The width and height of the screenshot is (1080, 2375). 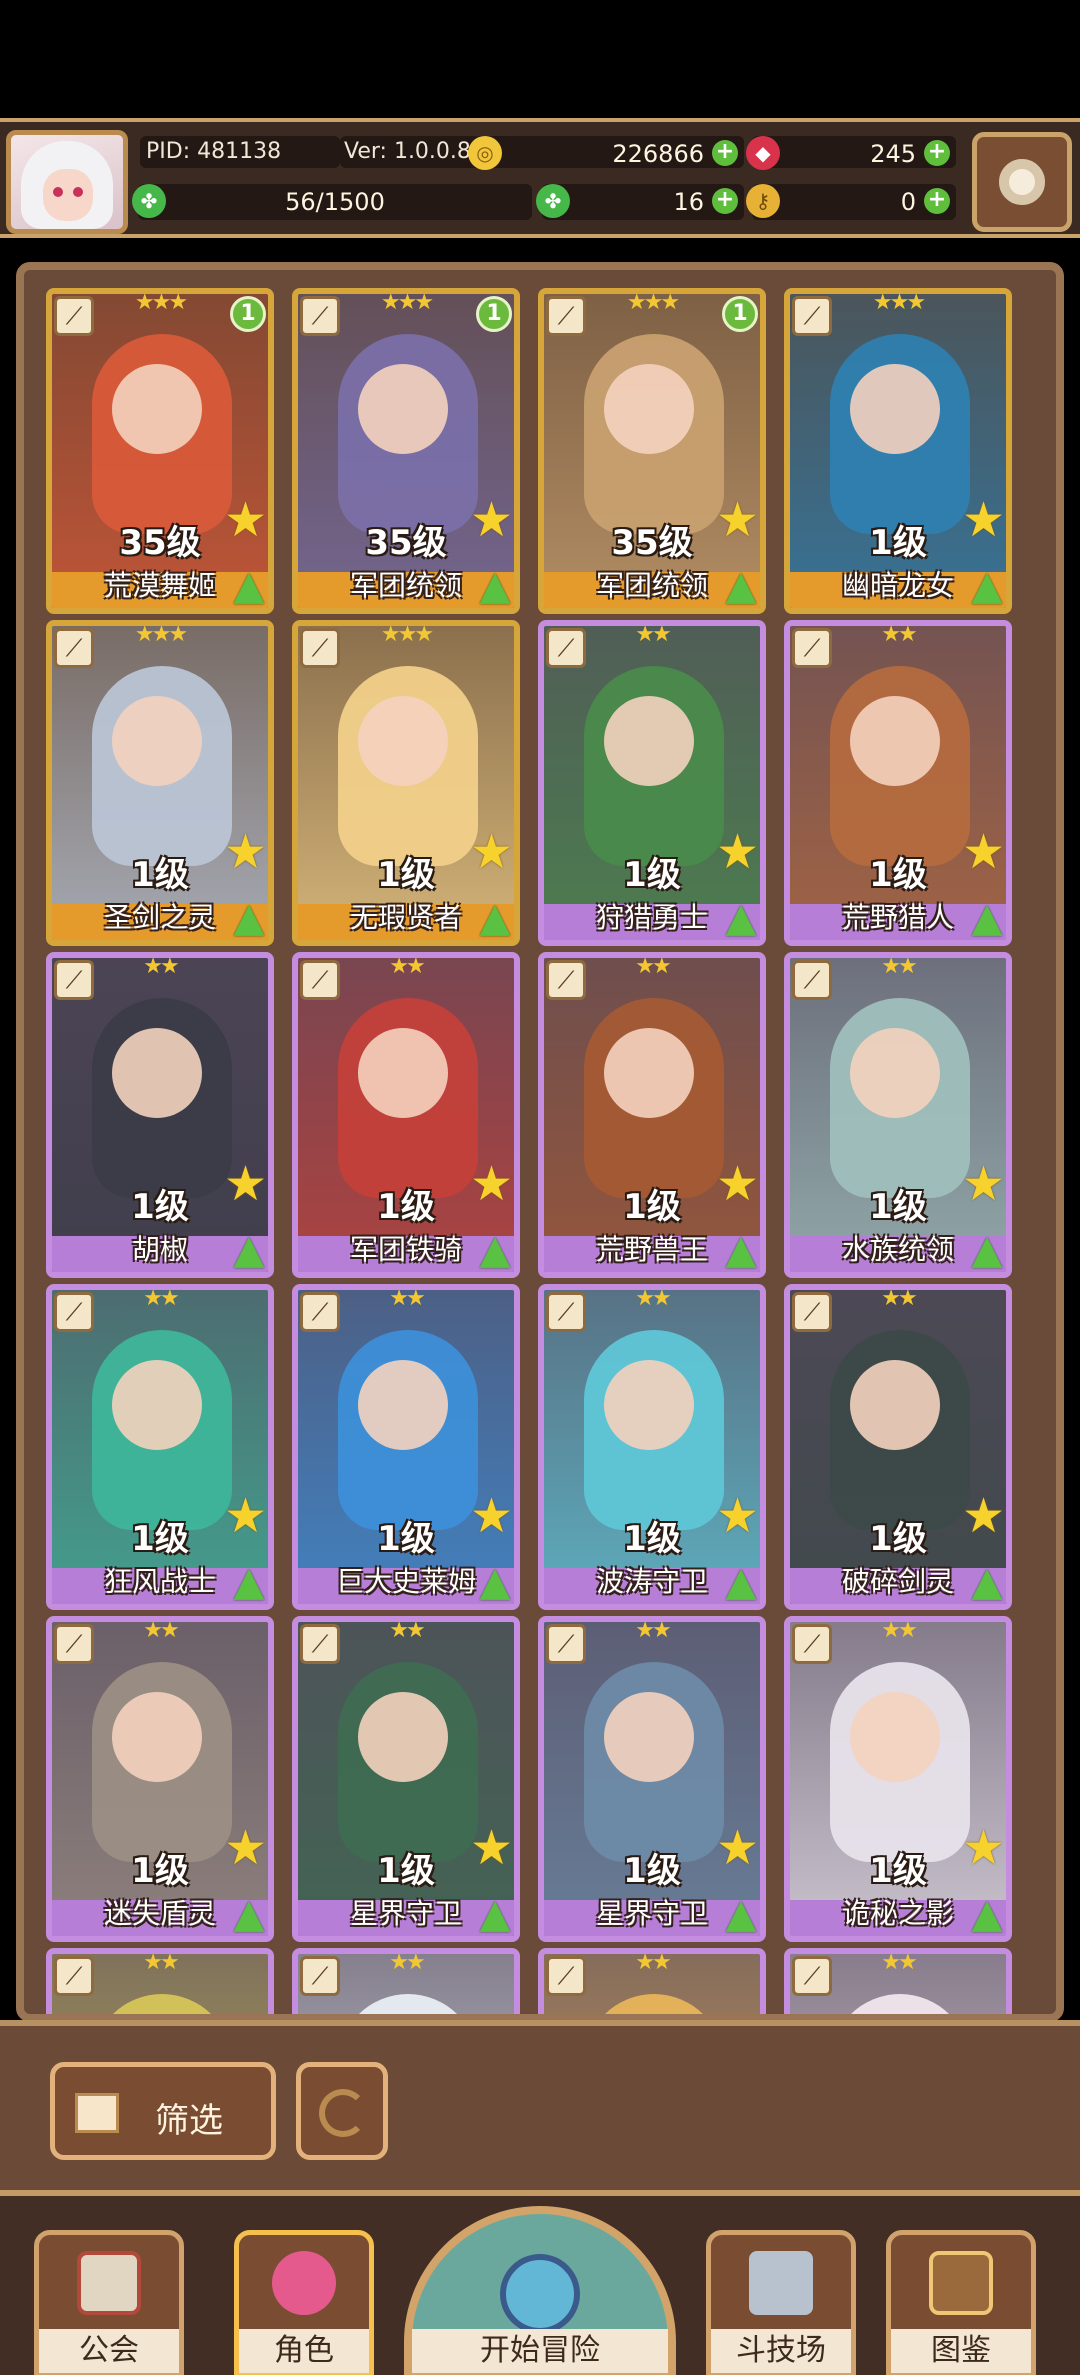 I want to click on ruby-icon: ◆, so click(x=763, y=153).